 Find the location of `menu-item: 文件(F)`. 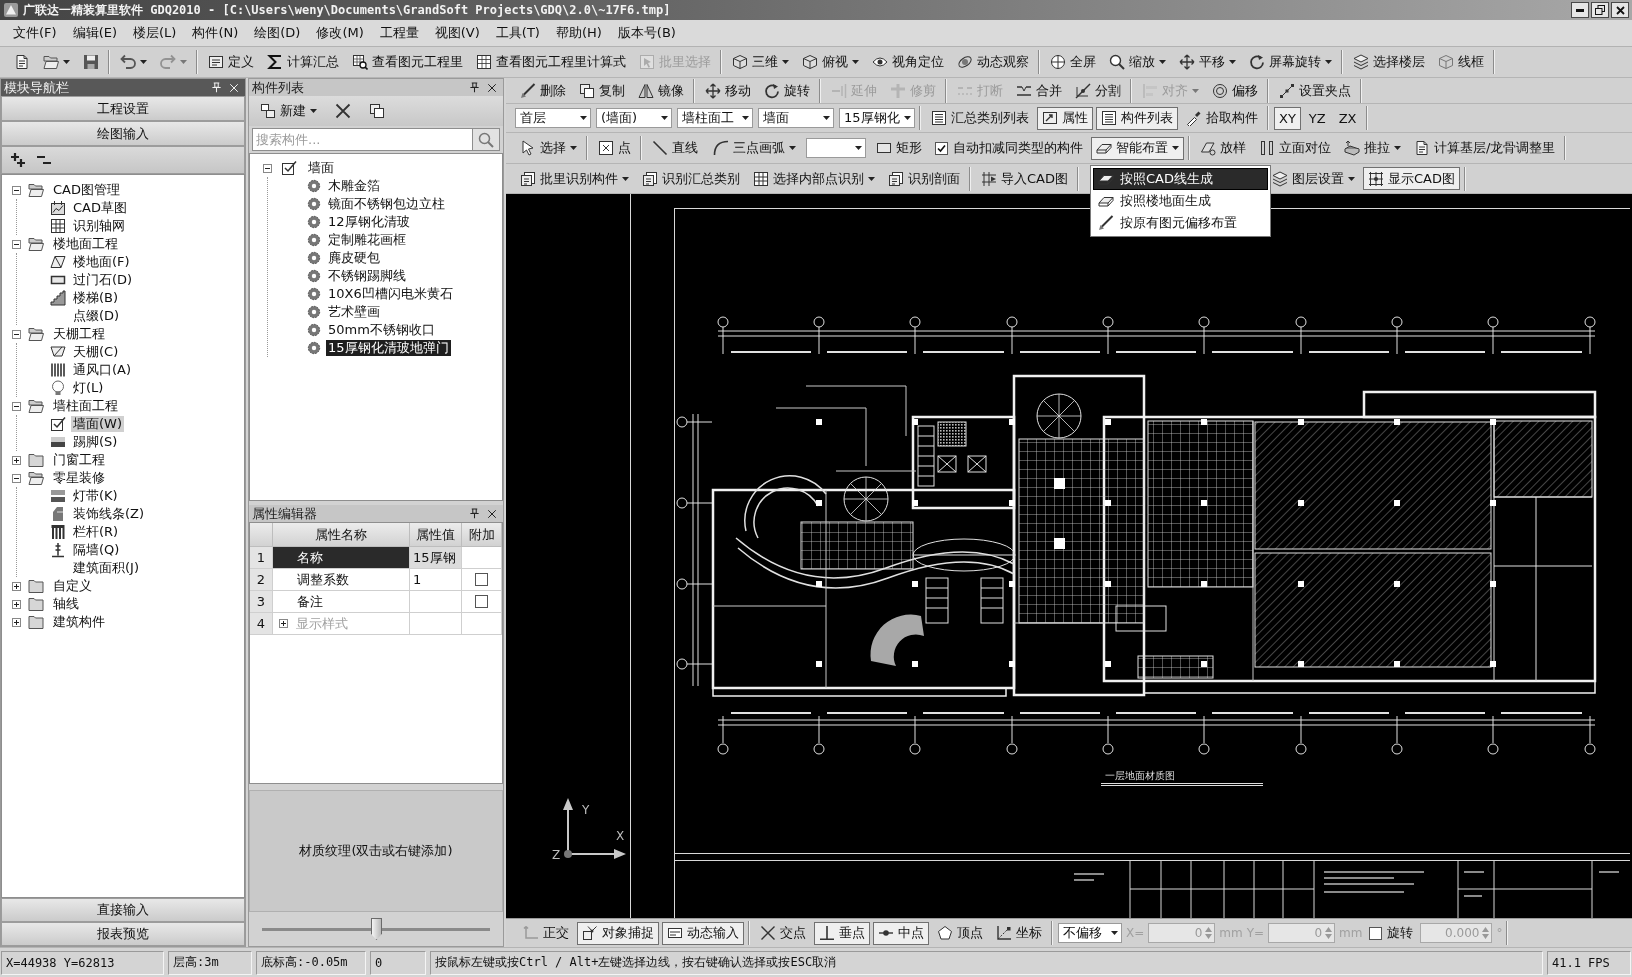

menu-item: 文件(F) is located at coordinates (35, 33).